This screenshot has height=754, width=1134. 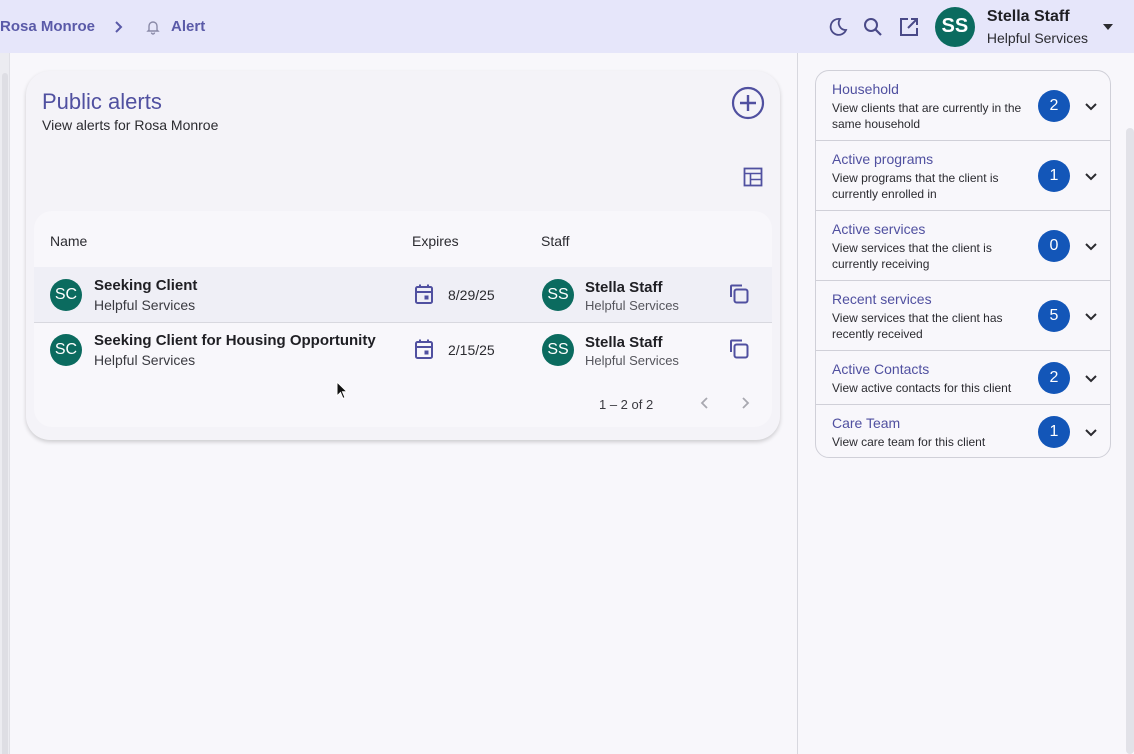 What do you see at coordinates (1108, 27) in the screenshot?
I see `caret-down-icon` at bounding box center [1108, 27].